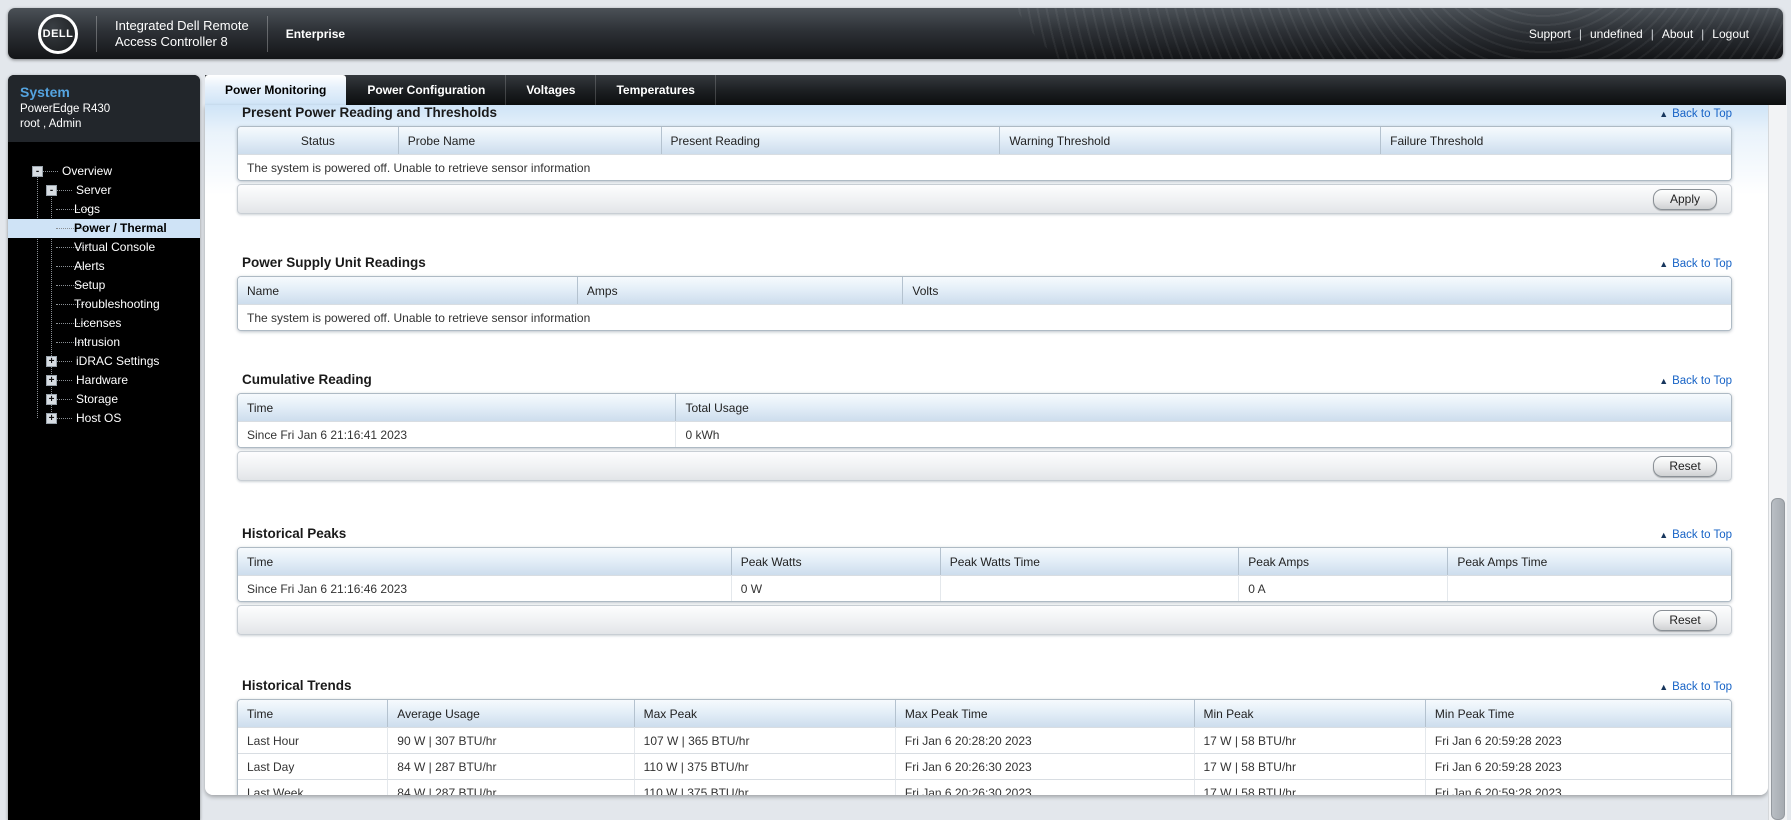 The height and width of the screenshot is (820, 1791). I want to click on sidebar-item-host-os: + Host OS, so click(104, 418).